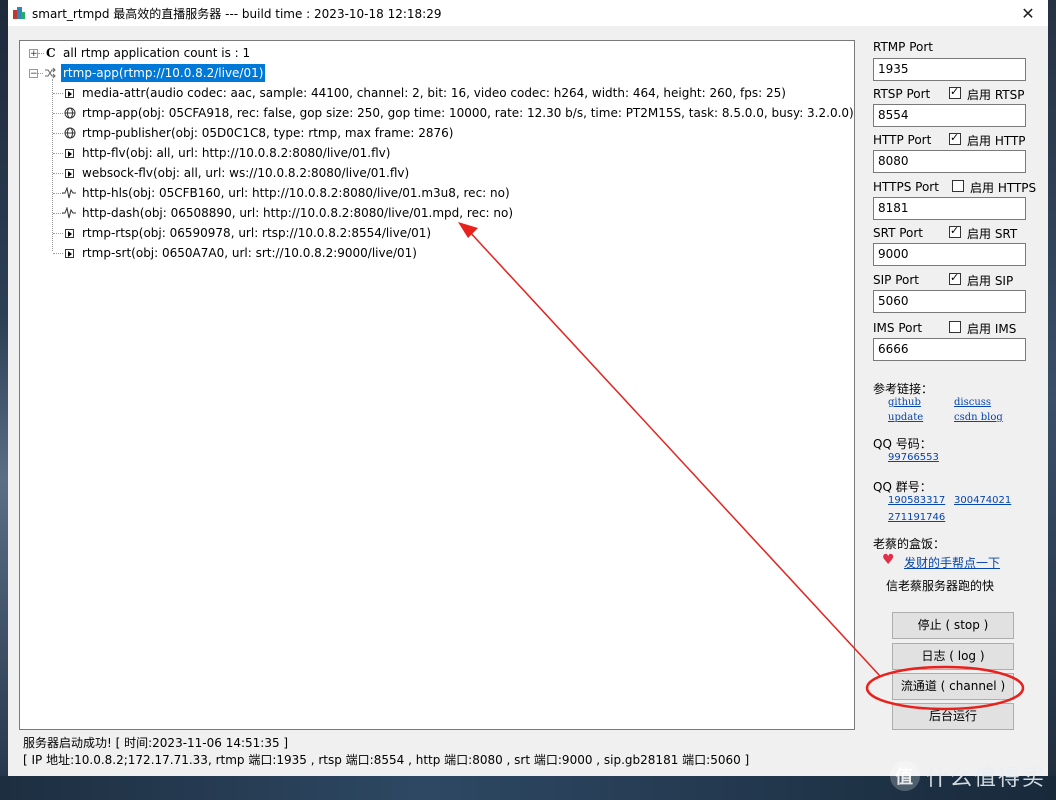 This screenshot has width=1056, height=800. What do you see at coordinates (51, 53) in the screenshot?
I see `c-icon: C` at bounding box center [51, 53].